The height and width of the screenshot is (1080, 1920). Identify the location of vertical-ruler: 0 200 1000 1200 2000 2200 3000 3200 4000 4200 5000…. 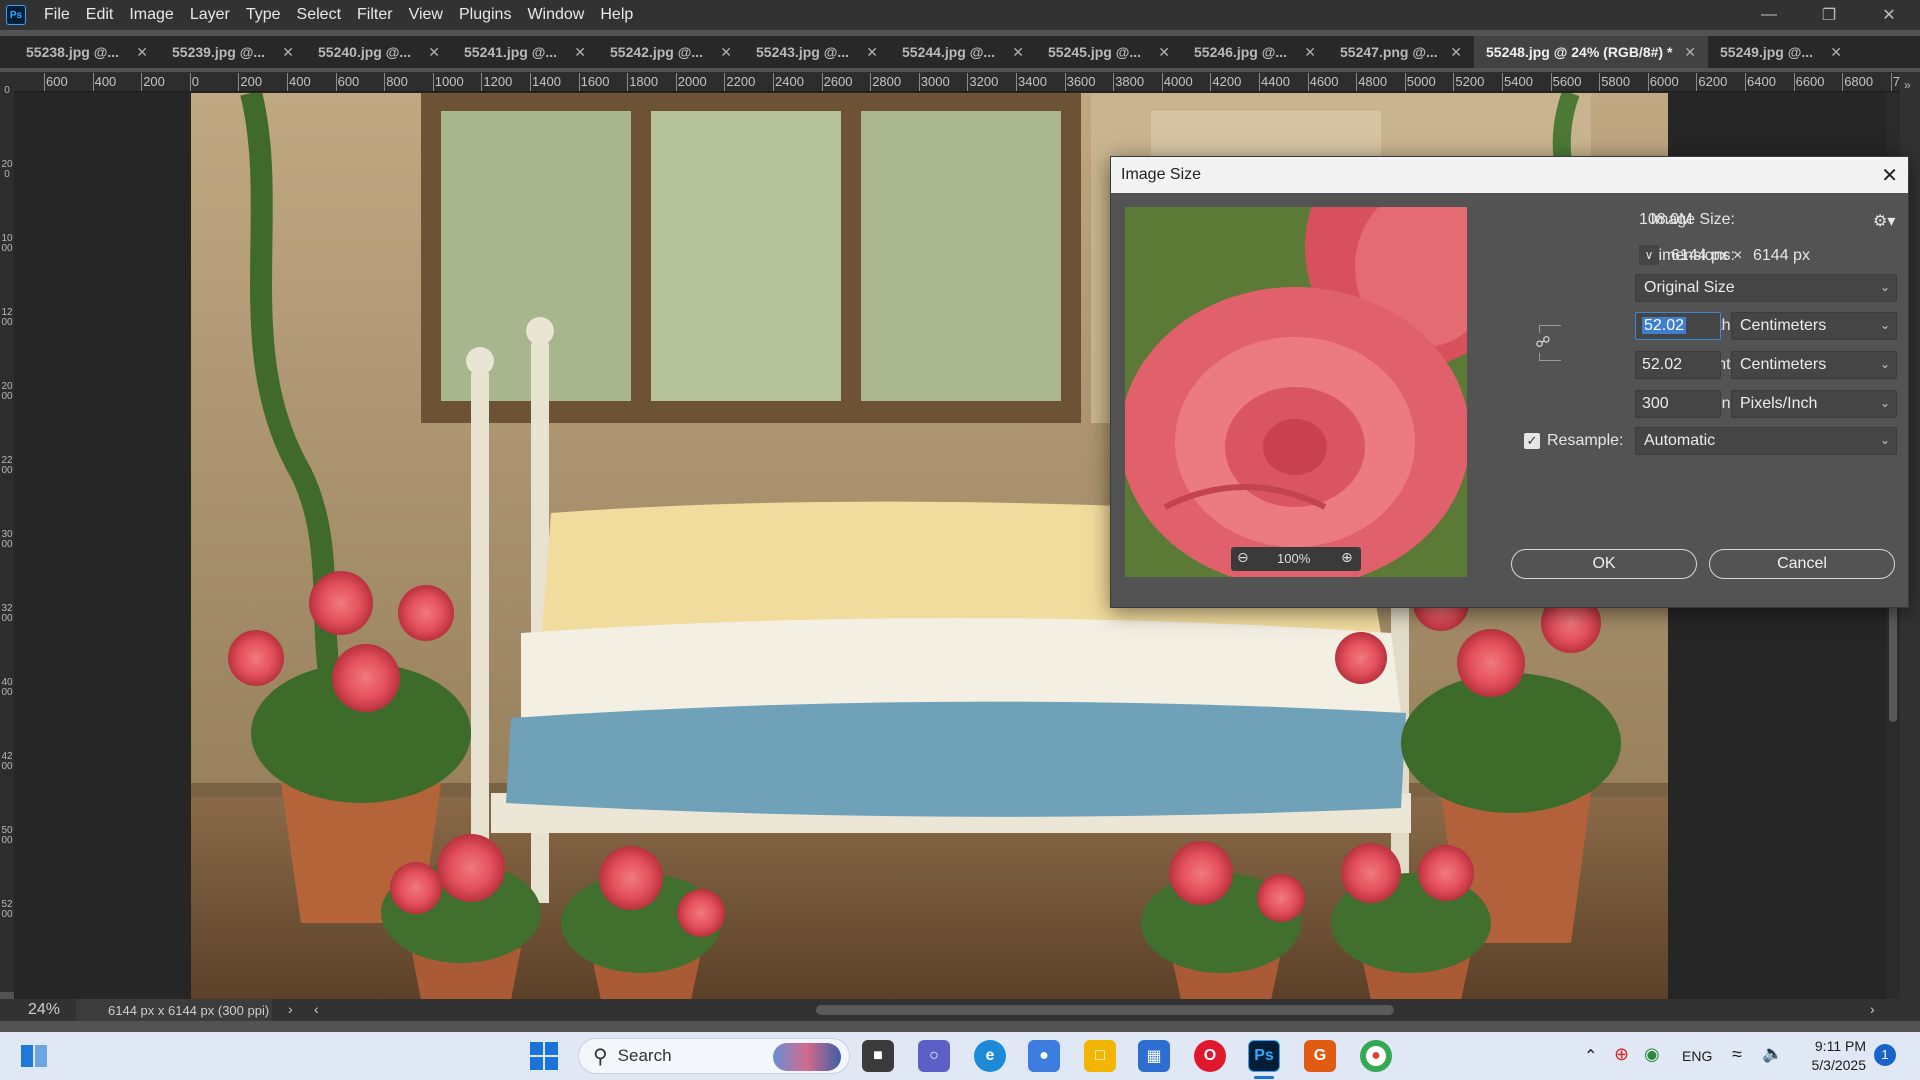
(7, 532).